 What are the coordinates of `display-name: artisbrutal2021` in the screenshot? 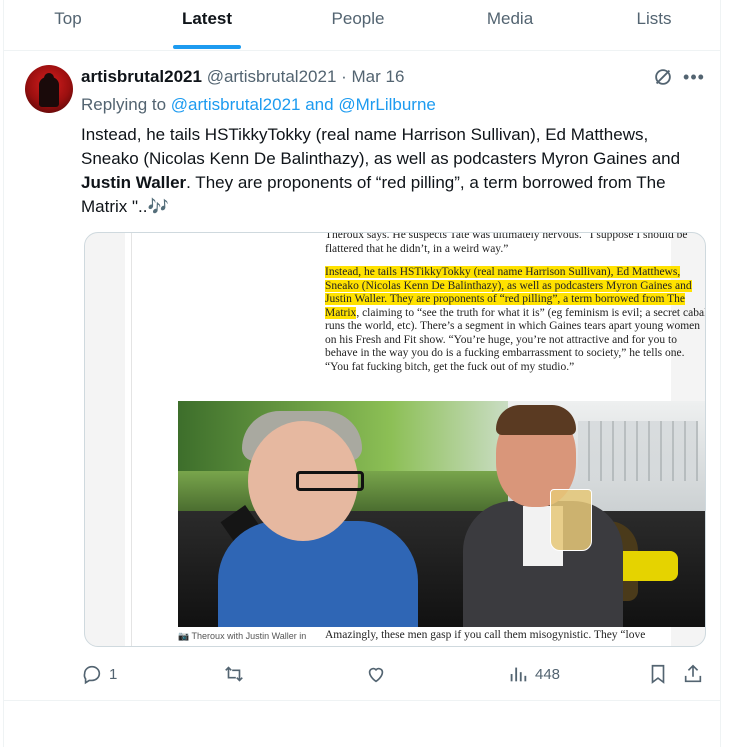 It's located at (141, 76).